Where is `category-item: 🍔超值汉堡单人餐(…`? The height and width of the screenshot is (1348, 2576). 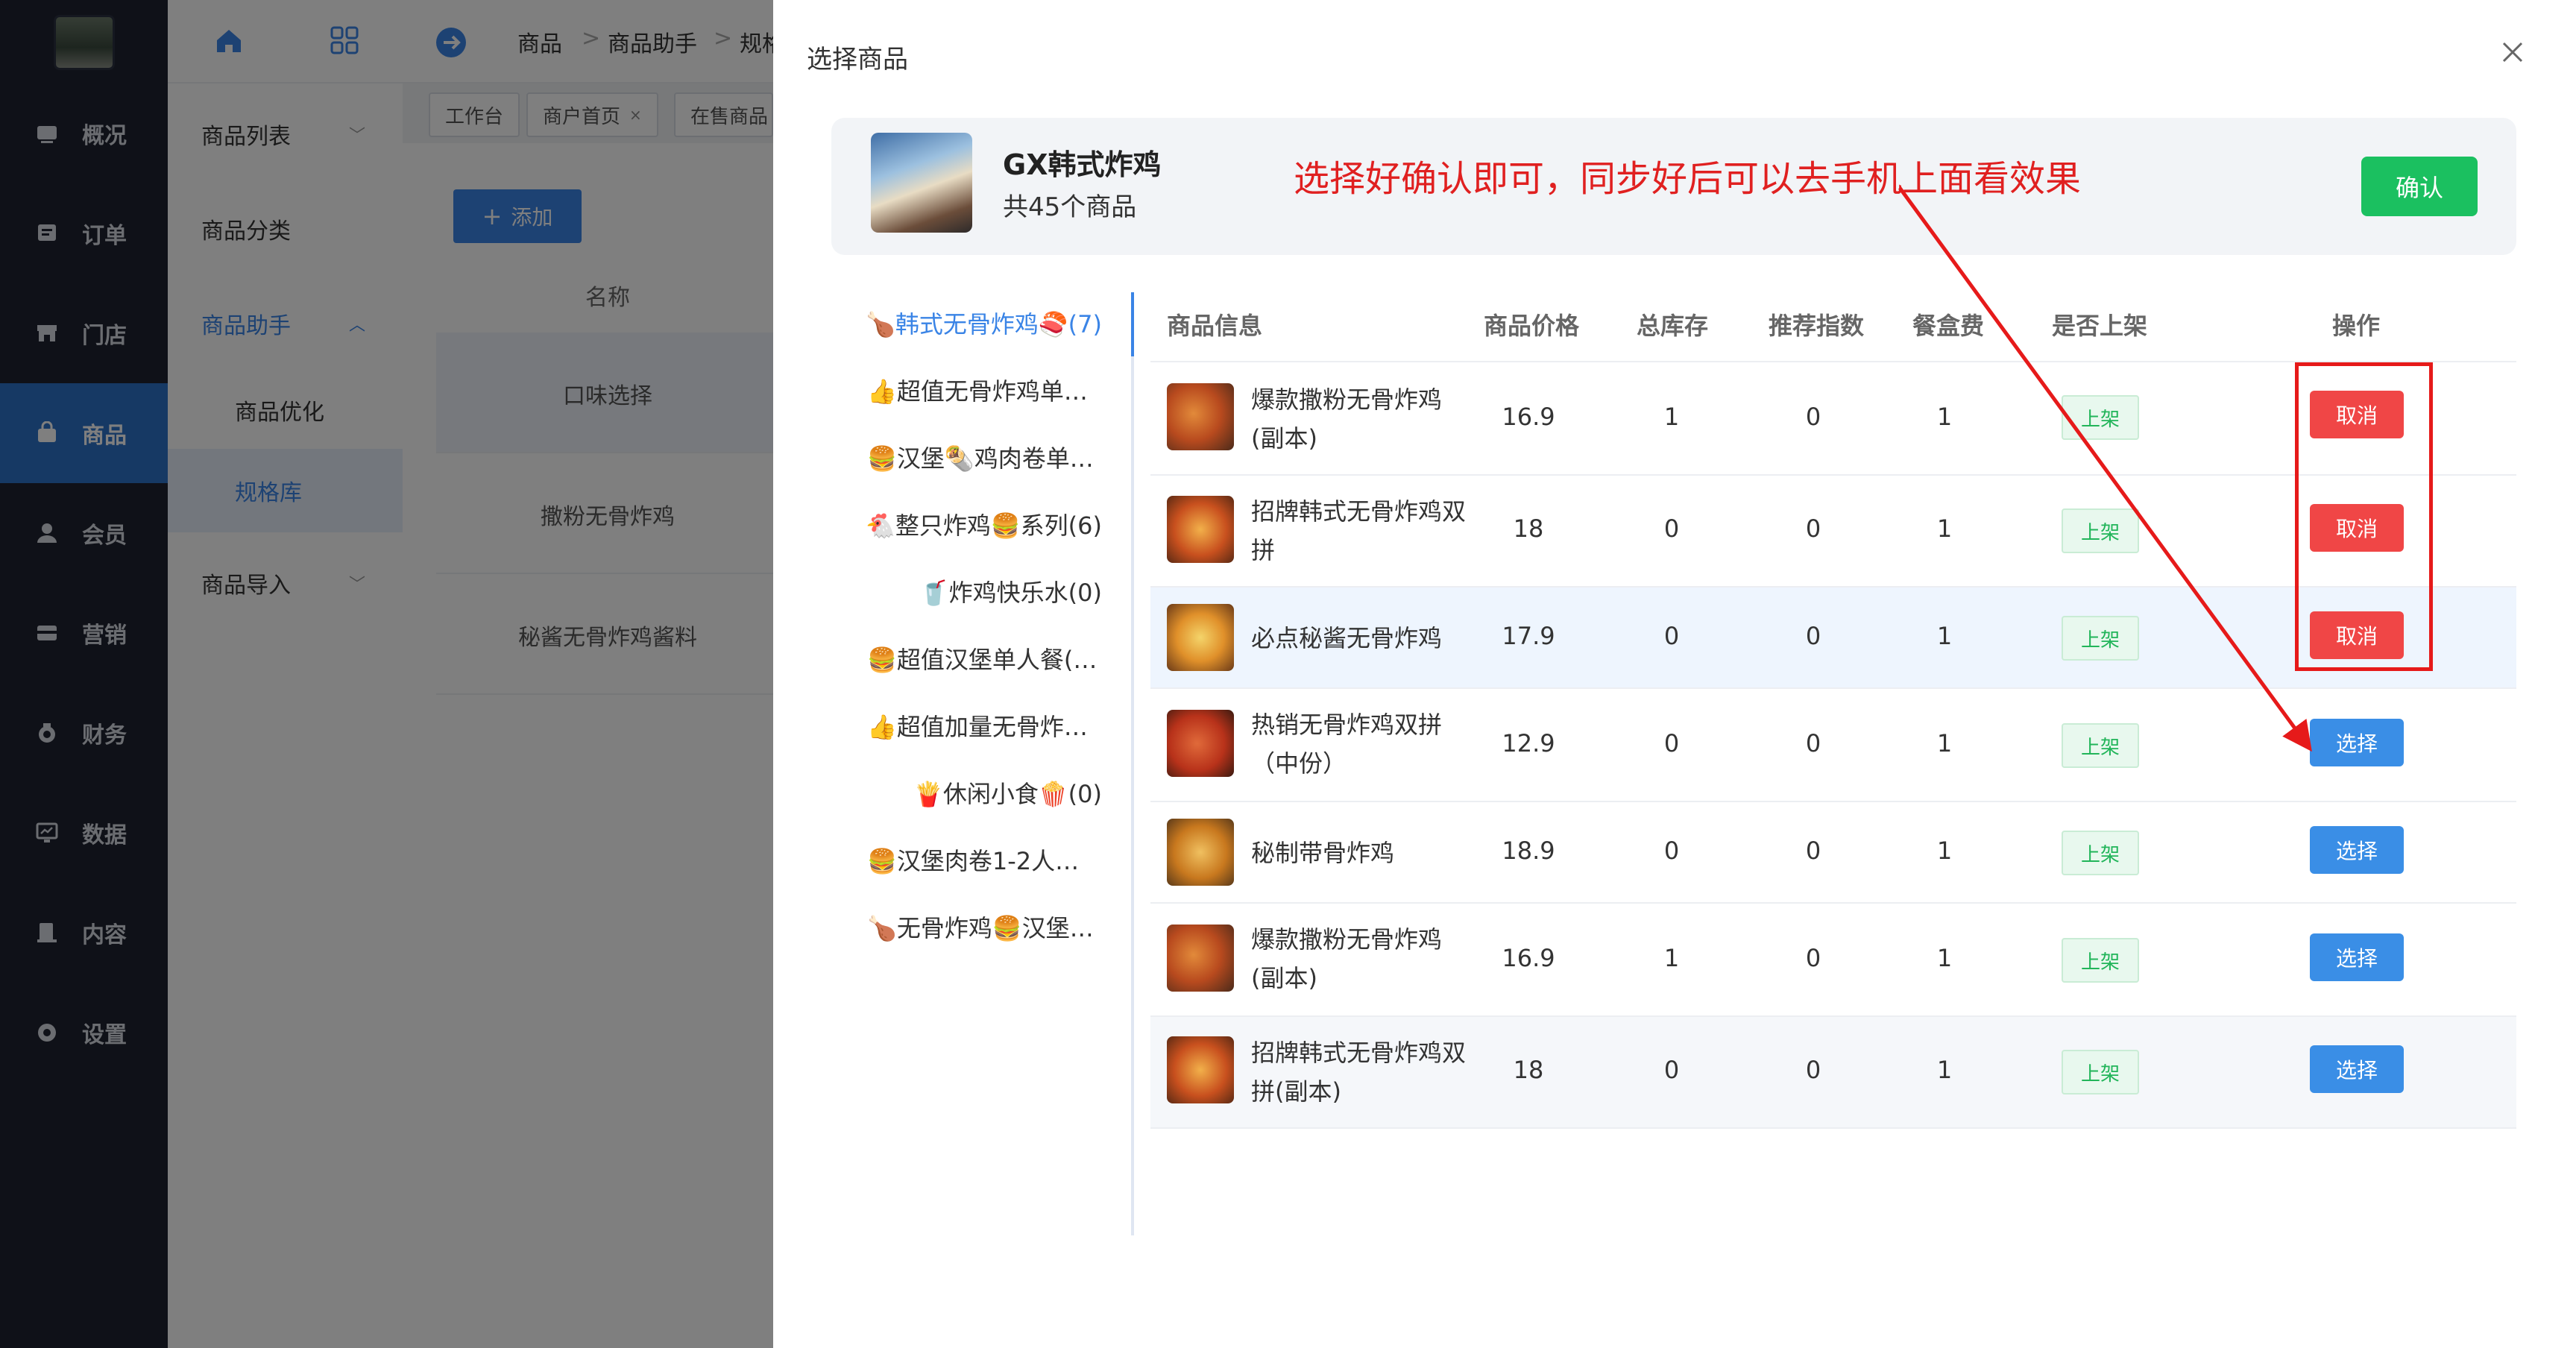
category-item: 🍔超值汉堡单人餐(… is located at coordinates (983, 658).